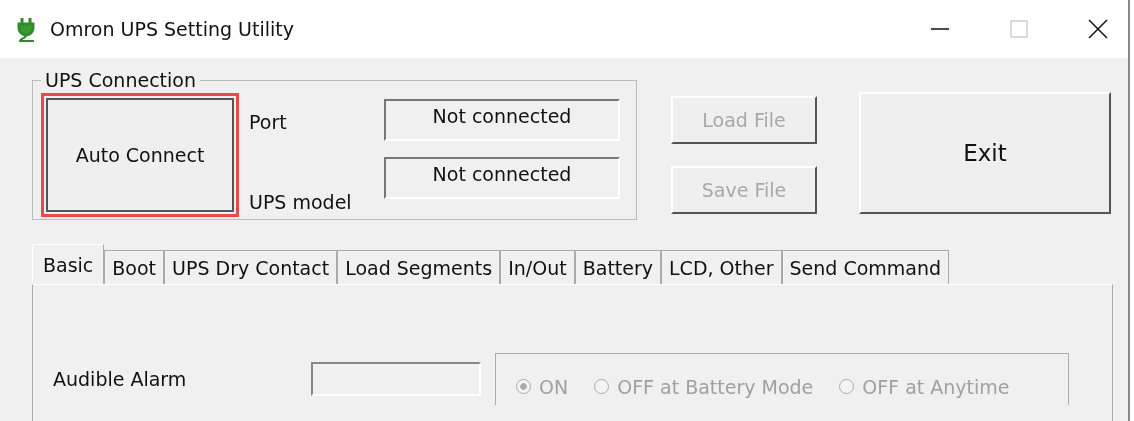 Image resolution: width=1134 pixels, height=421 pixels. What do you see at coordinates (68, 264) in the screenshot?
I see `tab: Basic` at bounding box center [68, 264].